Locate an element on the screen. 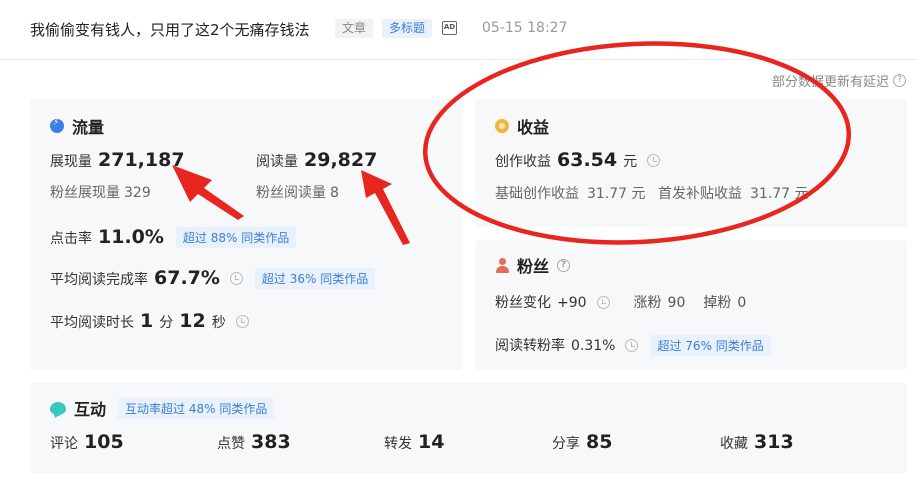  person-icon is located at coordinates (502, 265).